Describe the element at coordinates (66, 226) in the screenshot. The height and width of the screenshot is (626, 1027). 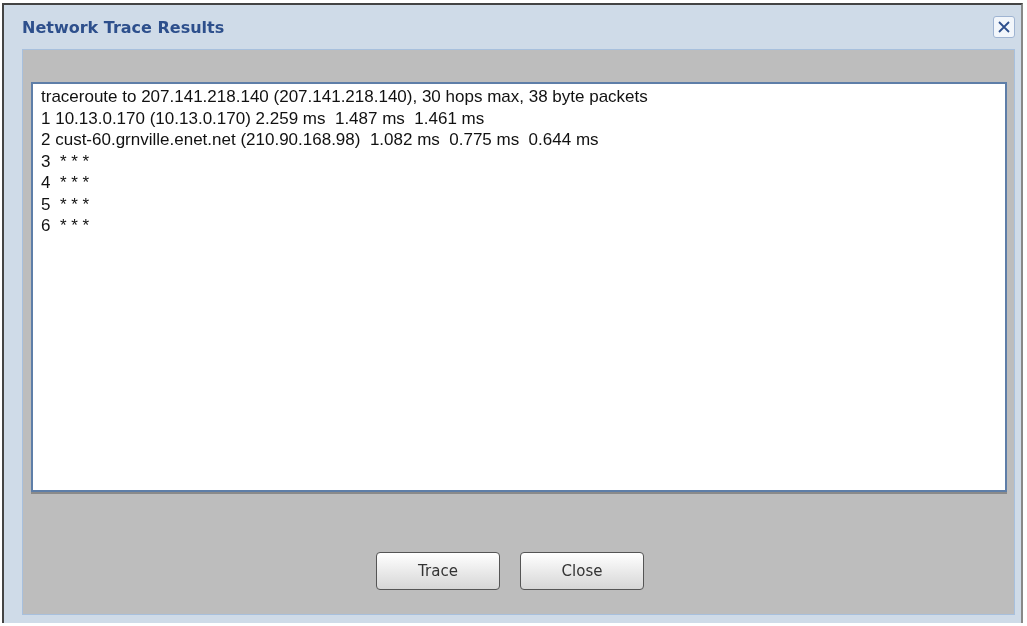
I see `output-line: 6 * * *` at that location.